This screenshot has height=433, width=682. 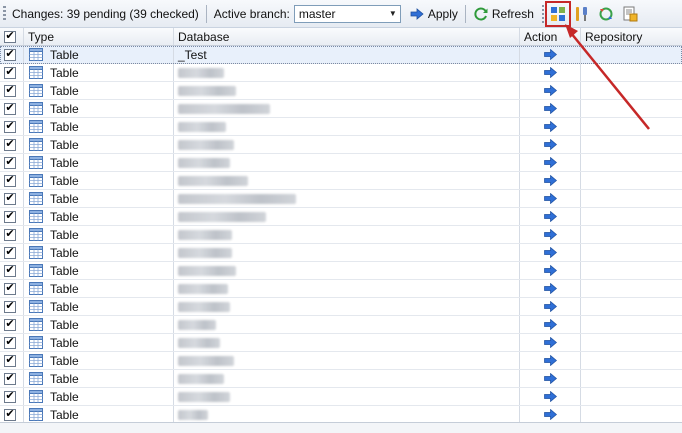 I want to click on header-repository: Repository, so click(x=631, y=36).